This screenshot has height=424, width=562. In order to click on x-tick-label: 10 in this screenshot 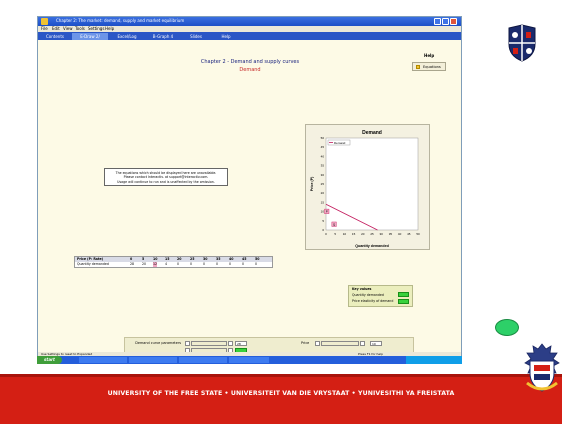, I will do `click(345, 234)`.